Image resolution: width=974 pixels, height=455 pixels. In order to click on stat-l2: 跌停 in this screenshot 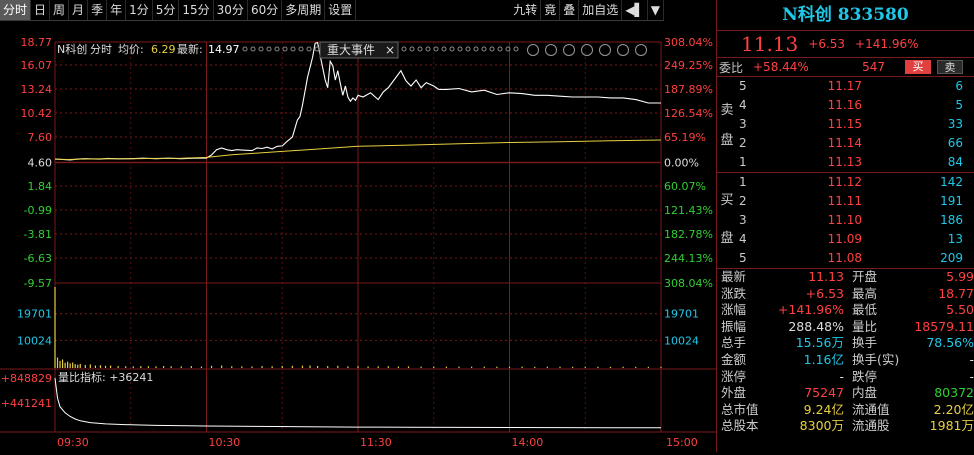, I will do `click(864, 376)`.